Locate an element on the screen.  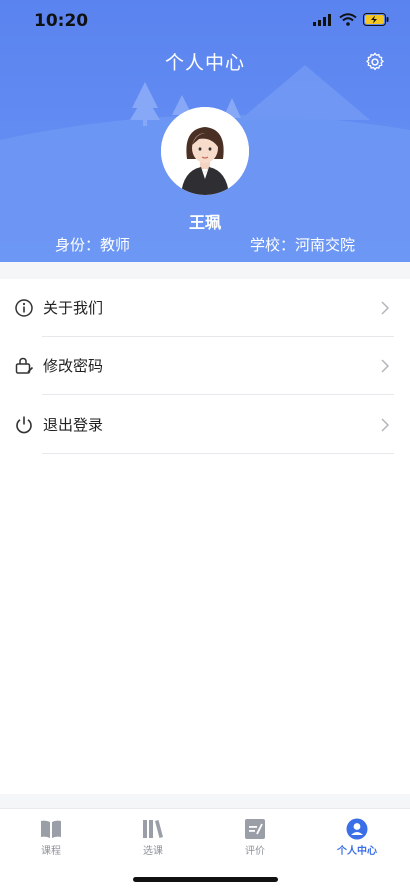
avatar is located at coordinates (205, 151).